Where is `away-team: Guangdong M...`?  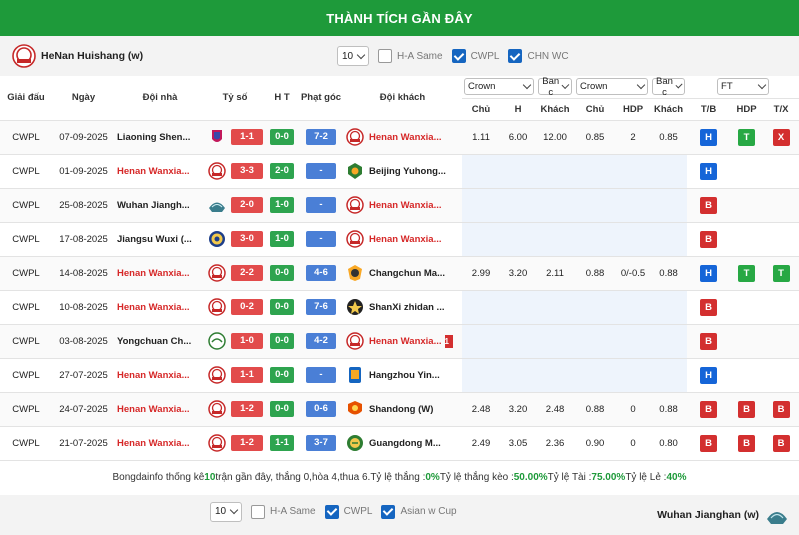 away-team: Guangdong M... is located at coordinates (414, 443).